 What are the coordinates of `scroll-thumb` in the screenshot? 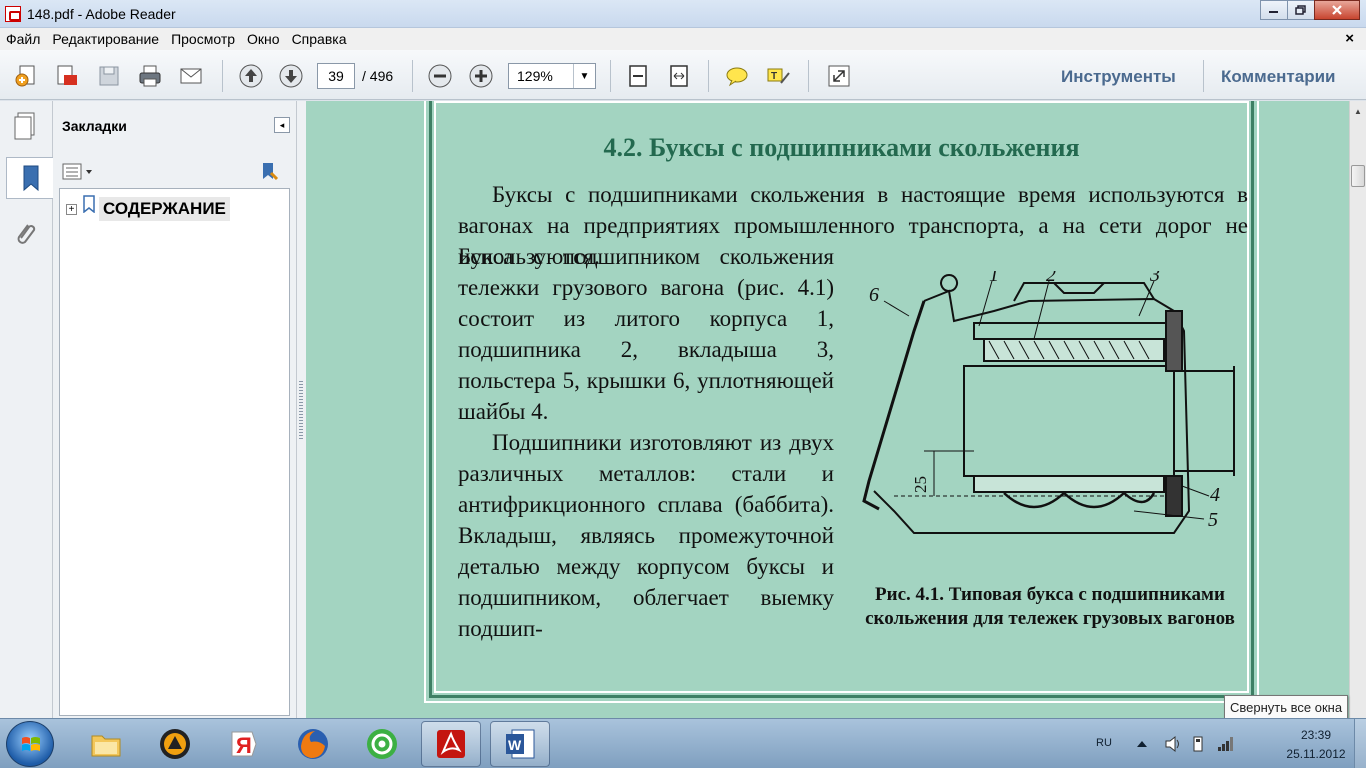 It's located at (1358, 176).